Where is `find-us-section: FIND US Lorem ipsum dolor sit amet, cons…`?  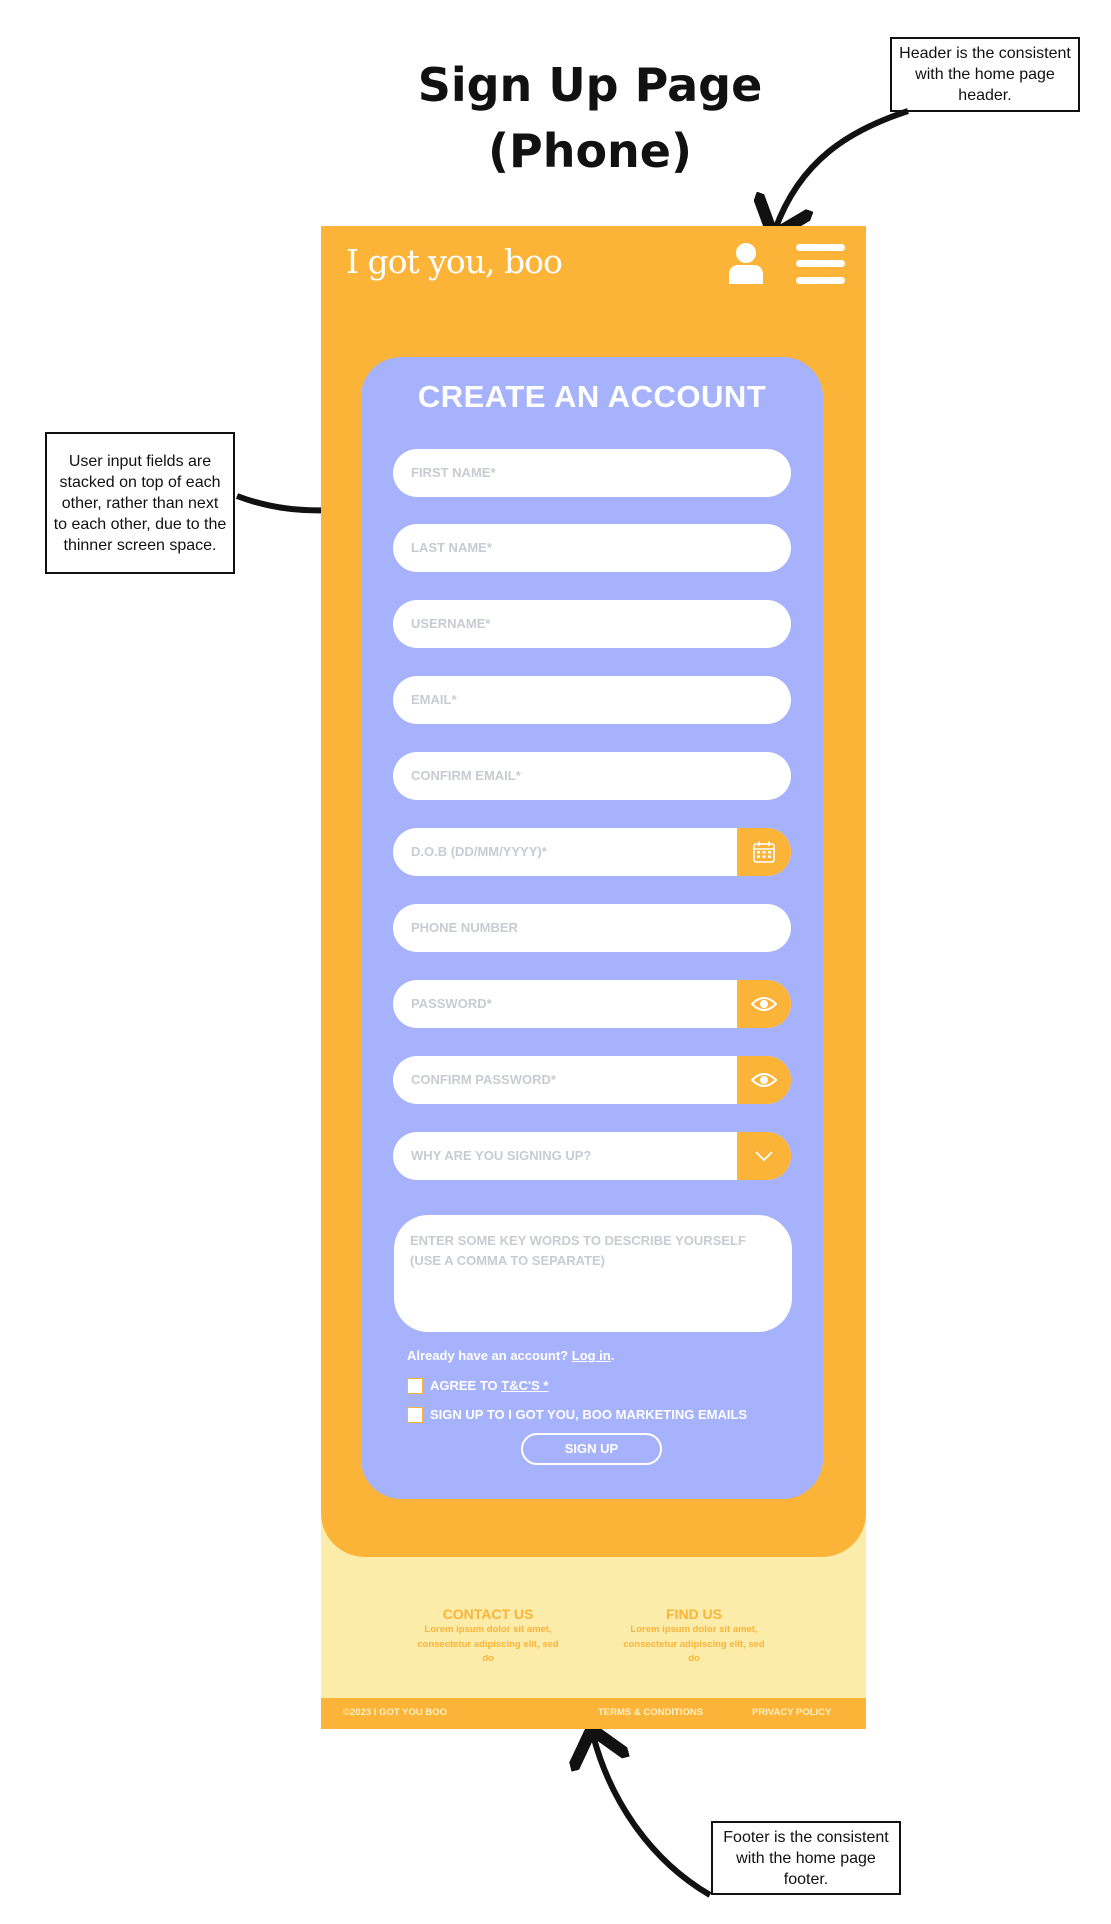 find-us-section: FIND US Lorem ipsum dolor sit amet, cons… is located at coordinates (694, 1636).